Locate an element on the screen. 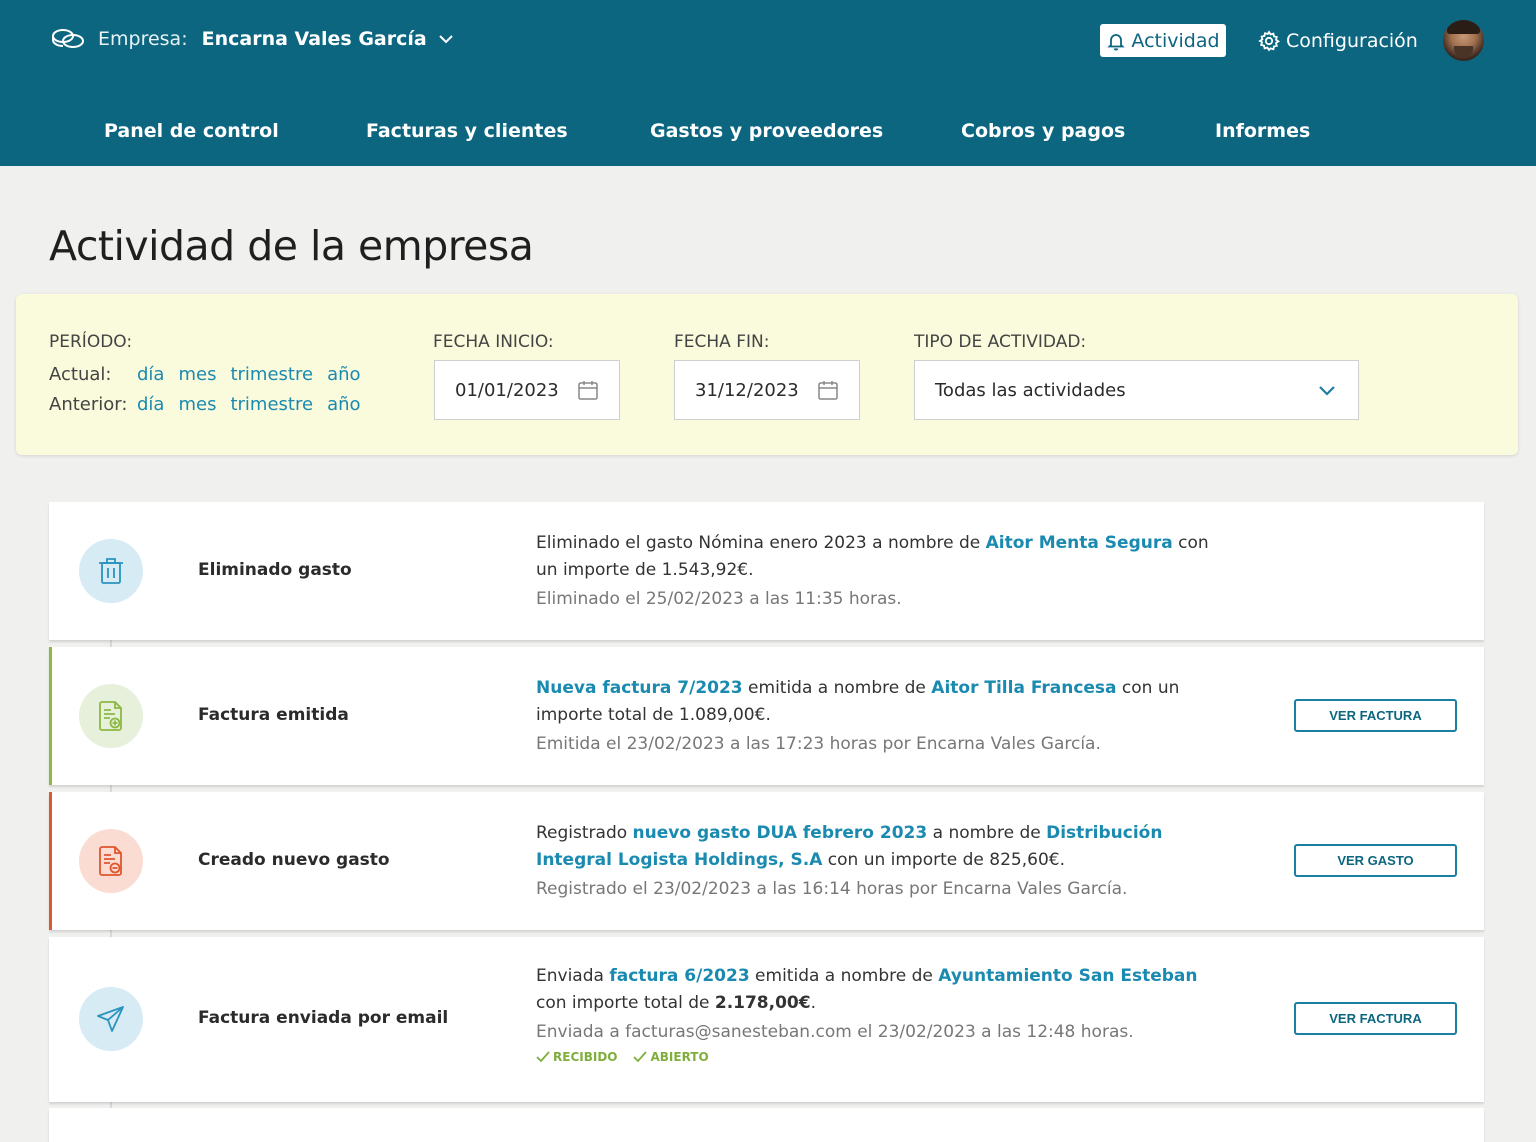  config-button: Configuración is located at coordinates (1338, 40).